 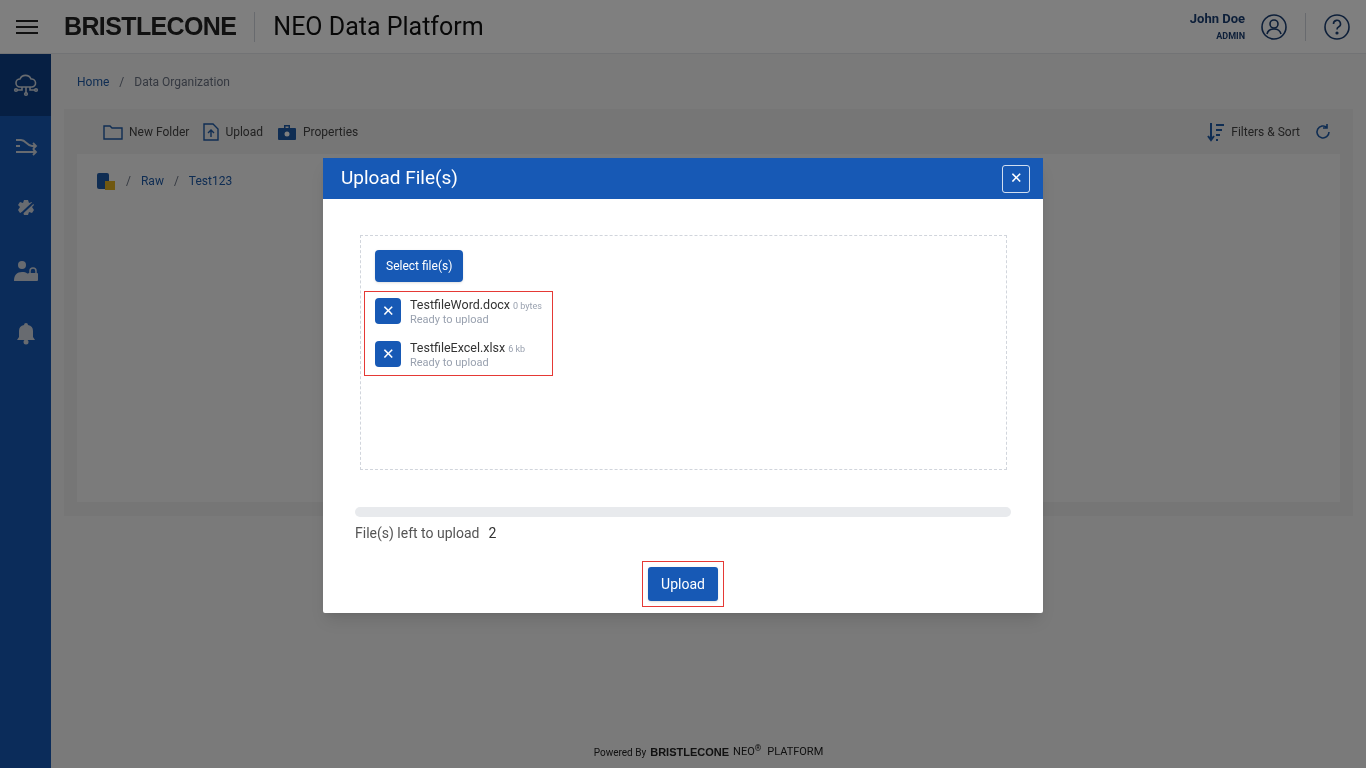 I want to click on footer-brand: BRISTLECONE, so click(x=690, y=752).